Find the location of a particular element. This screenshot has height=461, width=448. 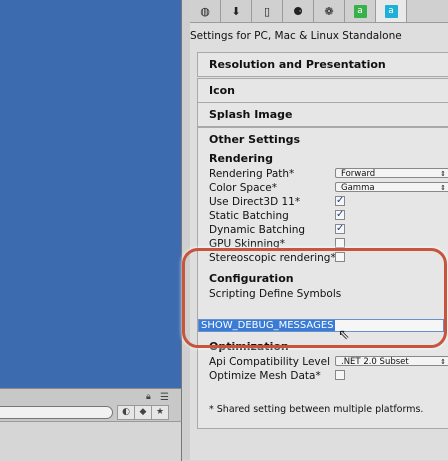

configuration-highlight-ring is located at coordinates (314, 298).